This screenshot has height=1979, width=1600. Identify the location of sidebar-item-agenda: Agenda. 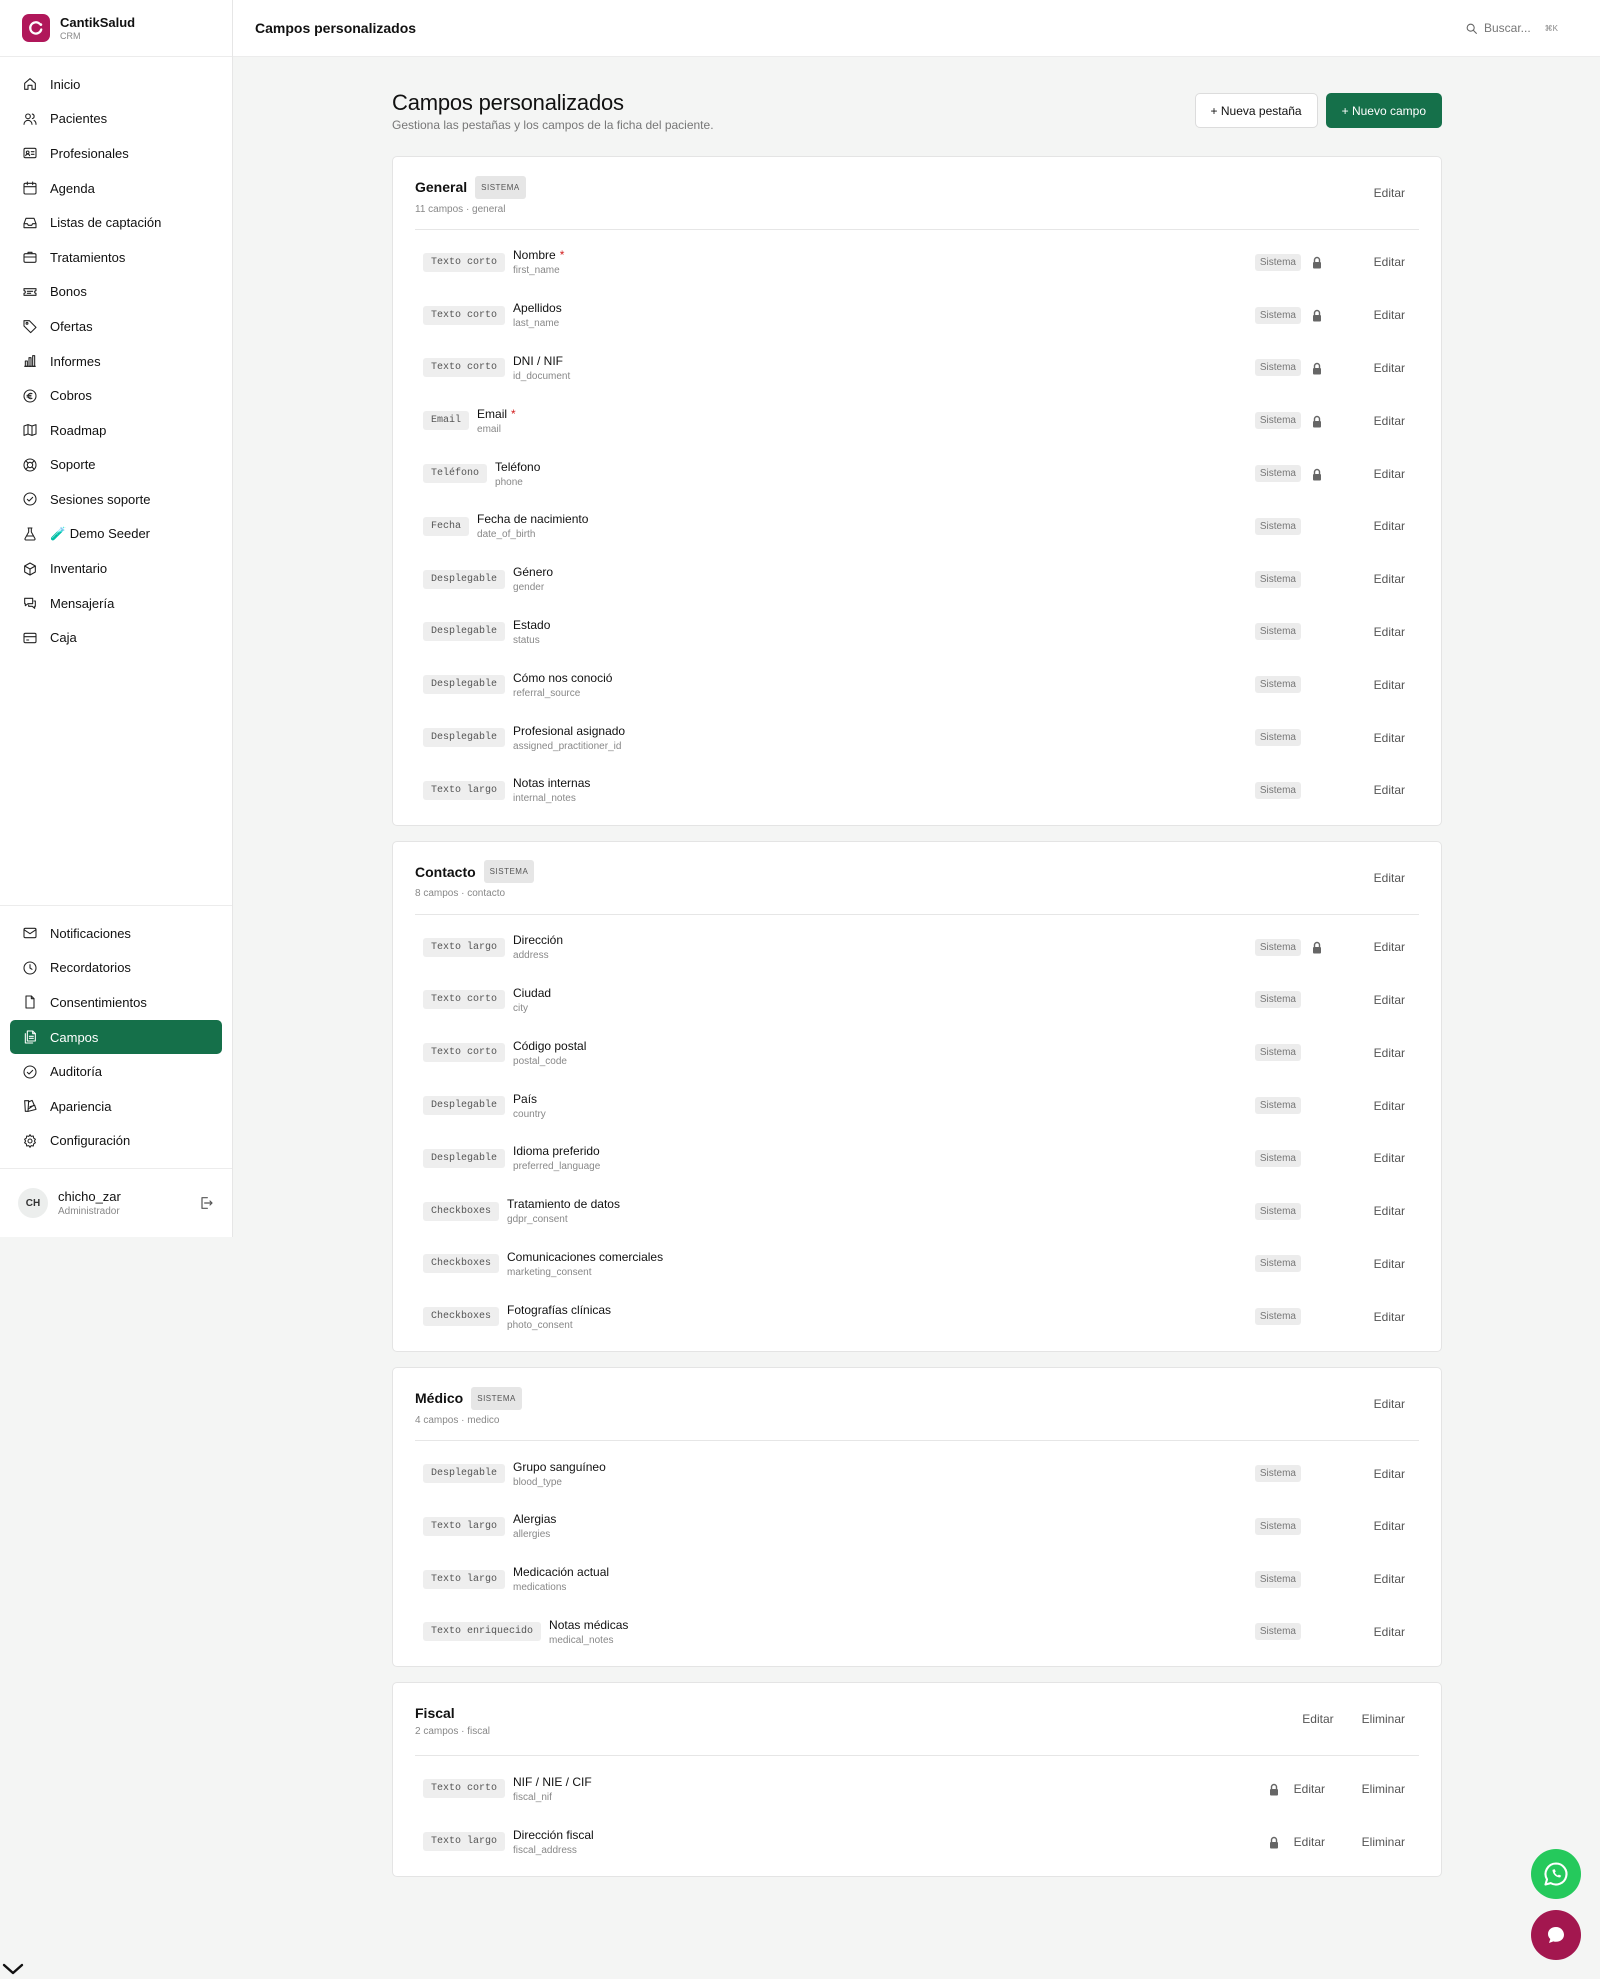
(116, 188).